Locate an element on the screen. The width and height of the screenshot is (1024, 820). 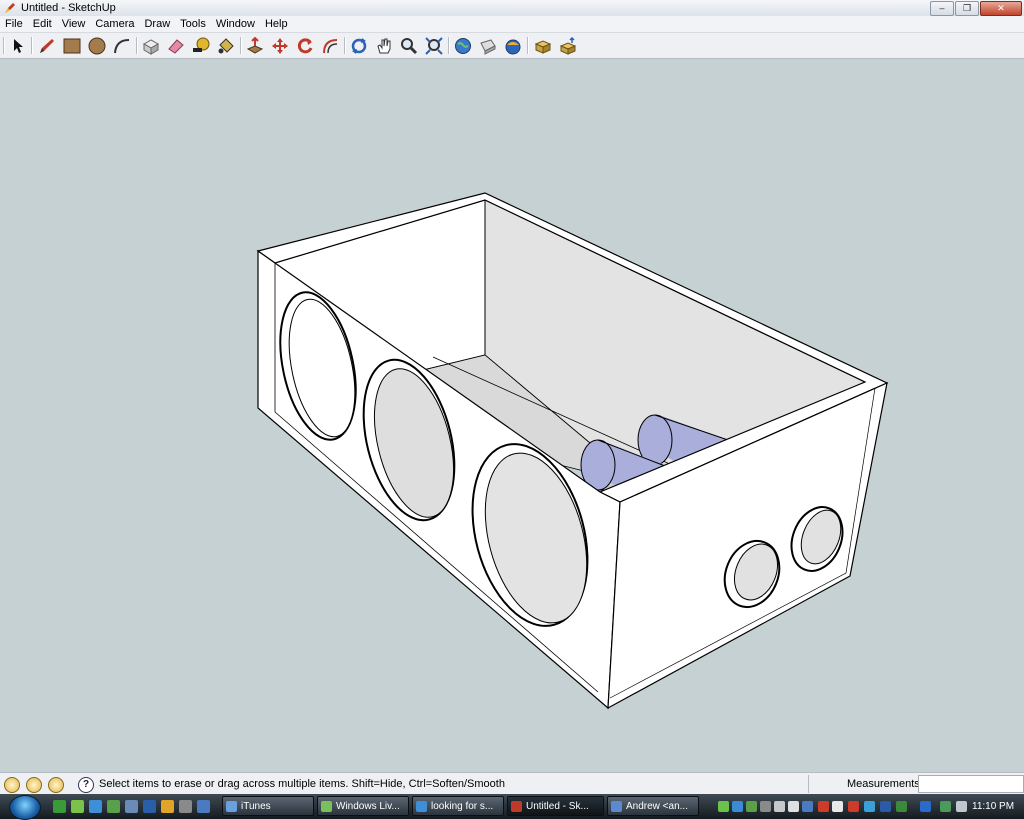
rotate-icon is located at coordinates (305, 45).